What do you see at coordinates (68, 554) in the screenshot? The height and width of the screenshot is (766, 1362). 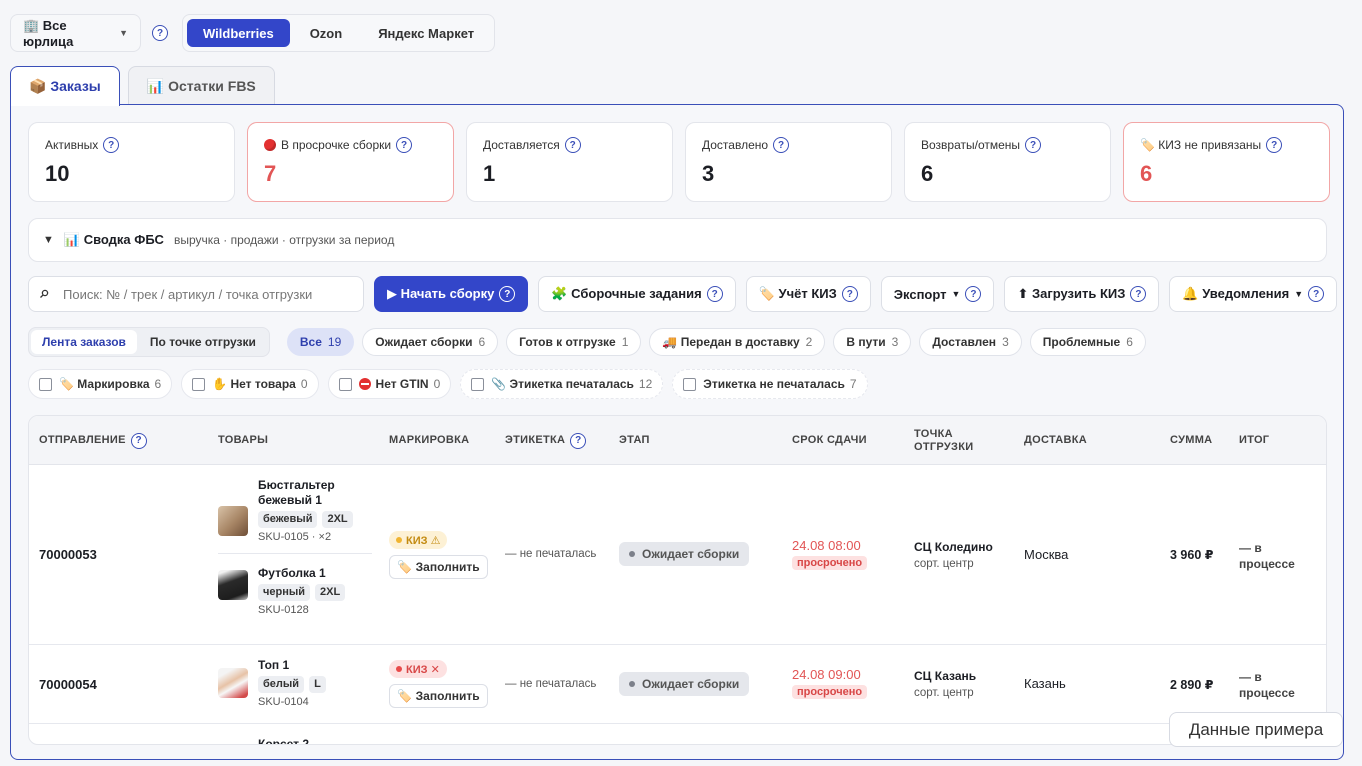 I see `order-id: 70000053` at bounding box center [68, 554].